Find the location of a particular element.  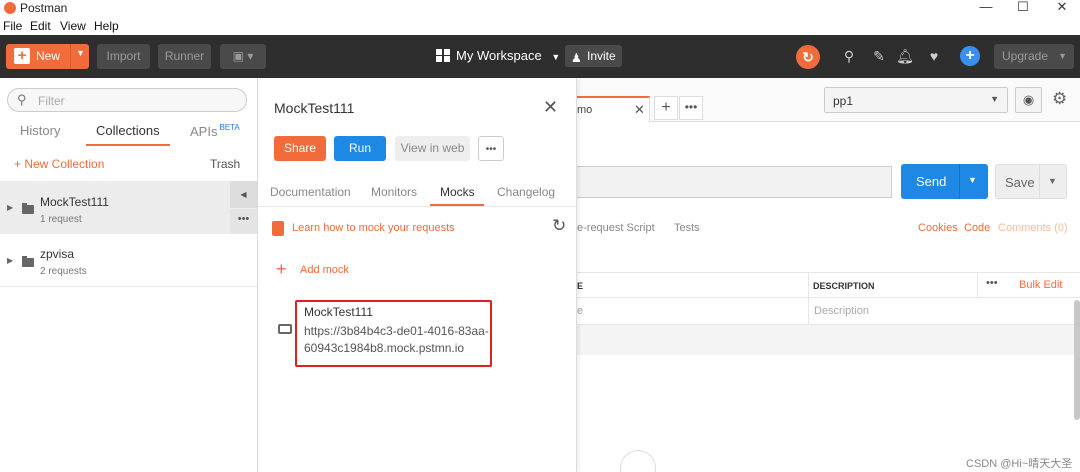

new-window-icon: ▣ ▾ is located at coordinates (243, 56).